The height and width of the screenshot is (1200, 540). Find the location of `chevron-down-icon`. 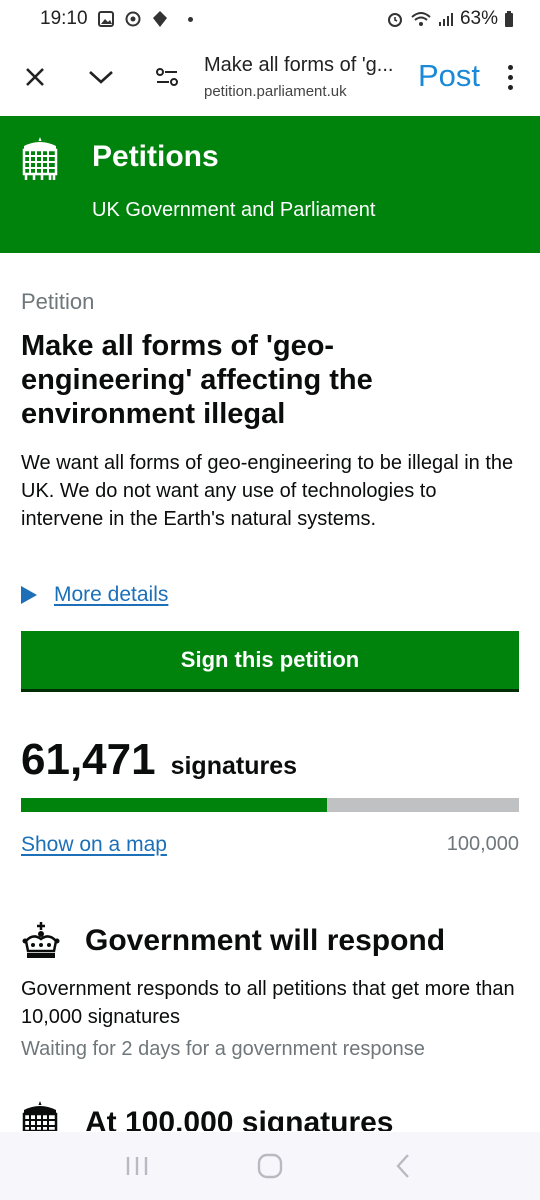

chevron-down-icon is located at coordinates (101, 77).